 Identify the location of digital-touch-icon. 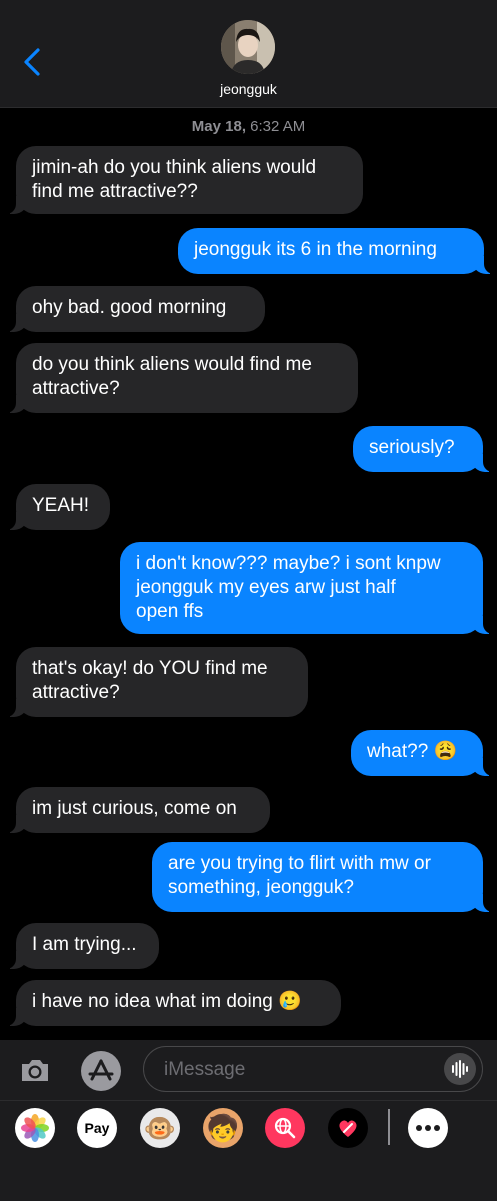
(348, 1128).